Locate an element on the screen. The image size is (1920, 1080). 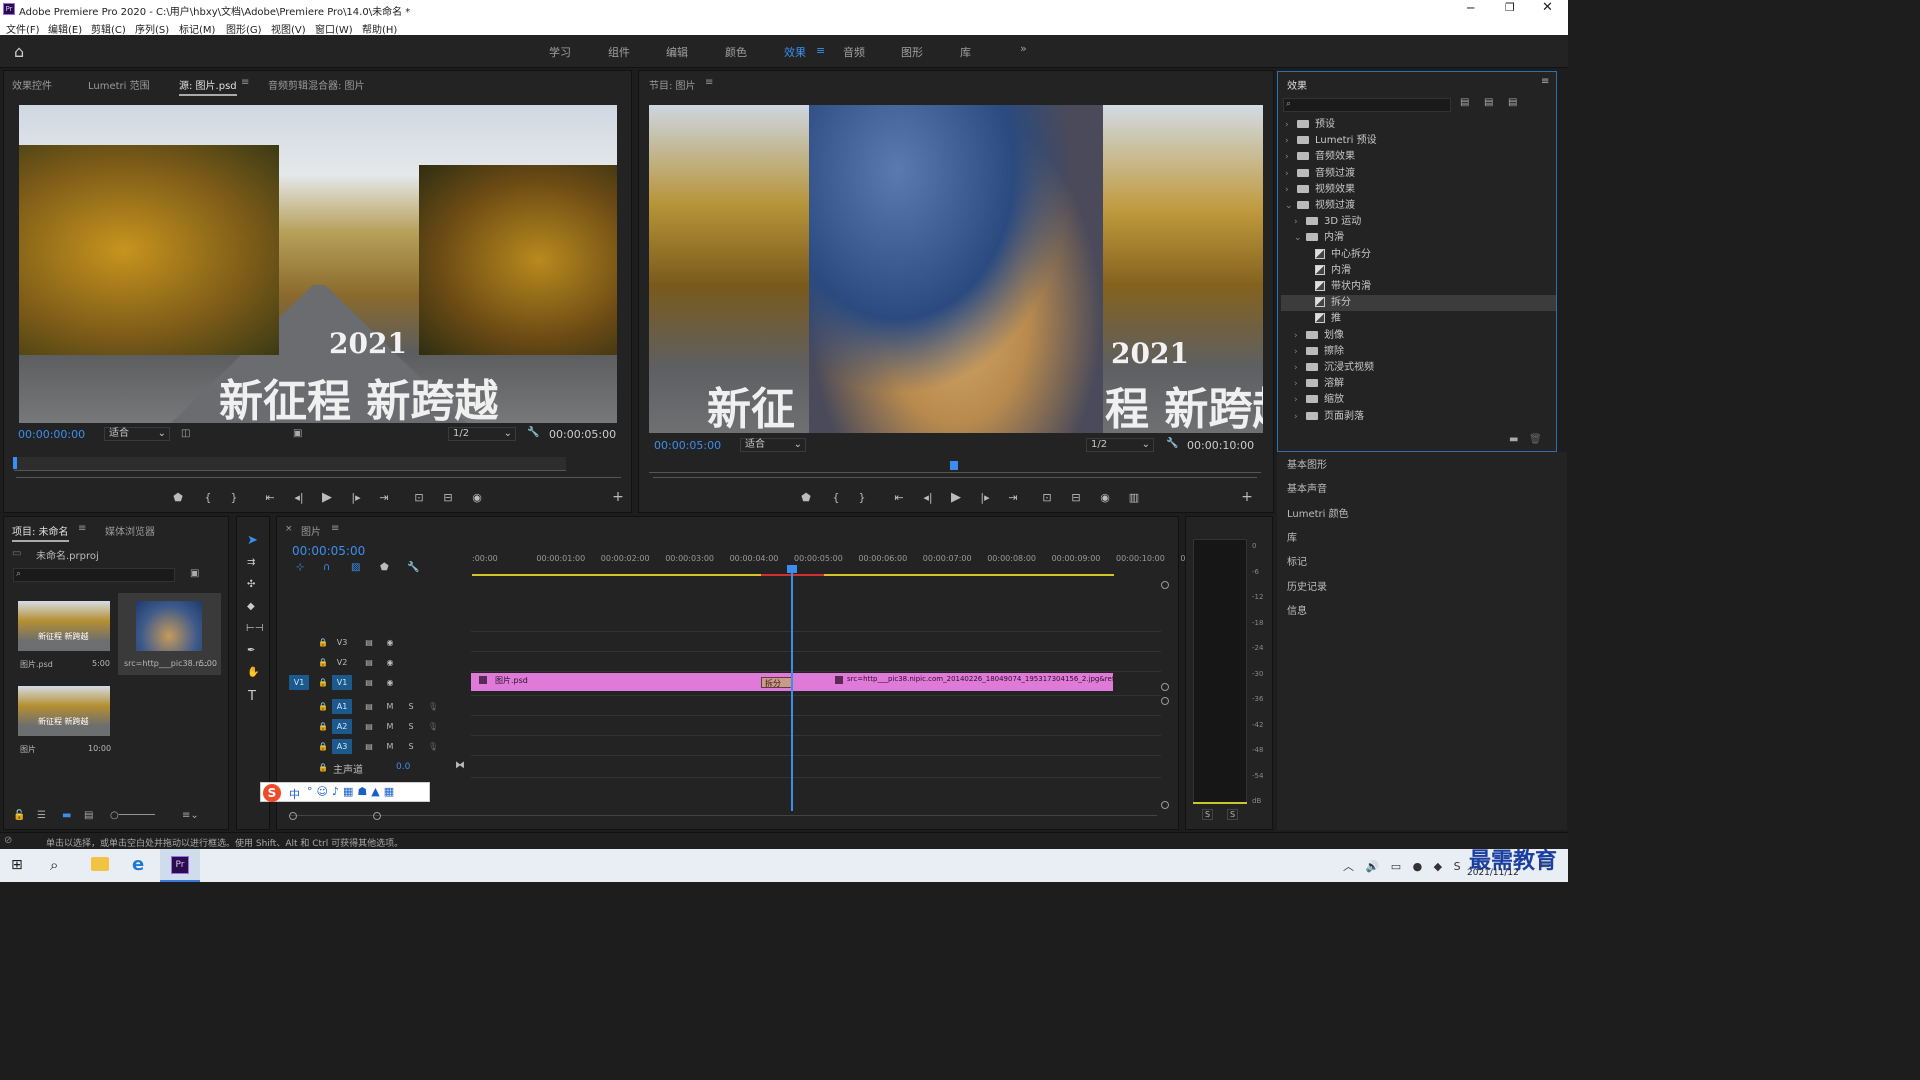
menu-help: 帮助(H) is located at coordinates (379, 28).